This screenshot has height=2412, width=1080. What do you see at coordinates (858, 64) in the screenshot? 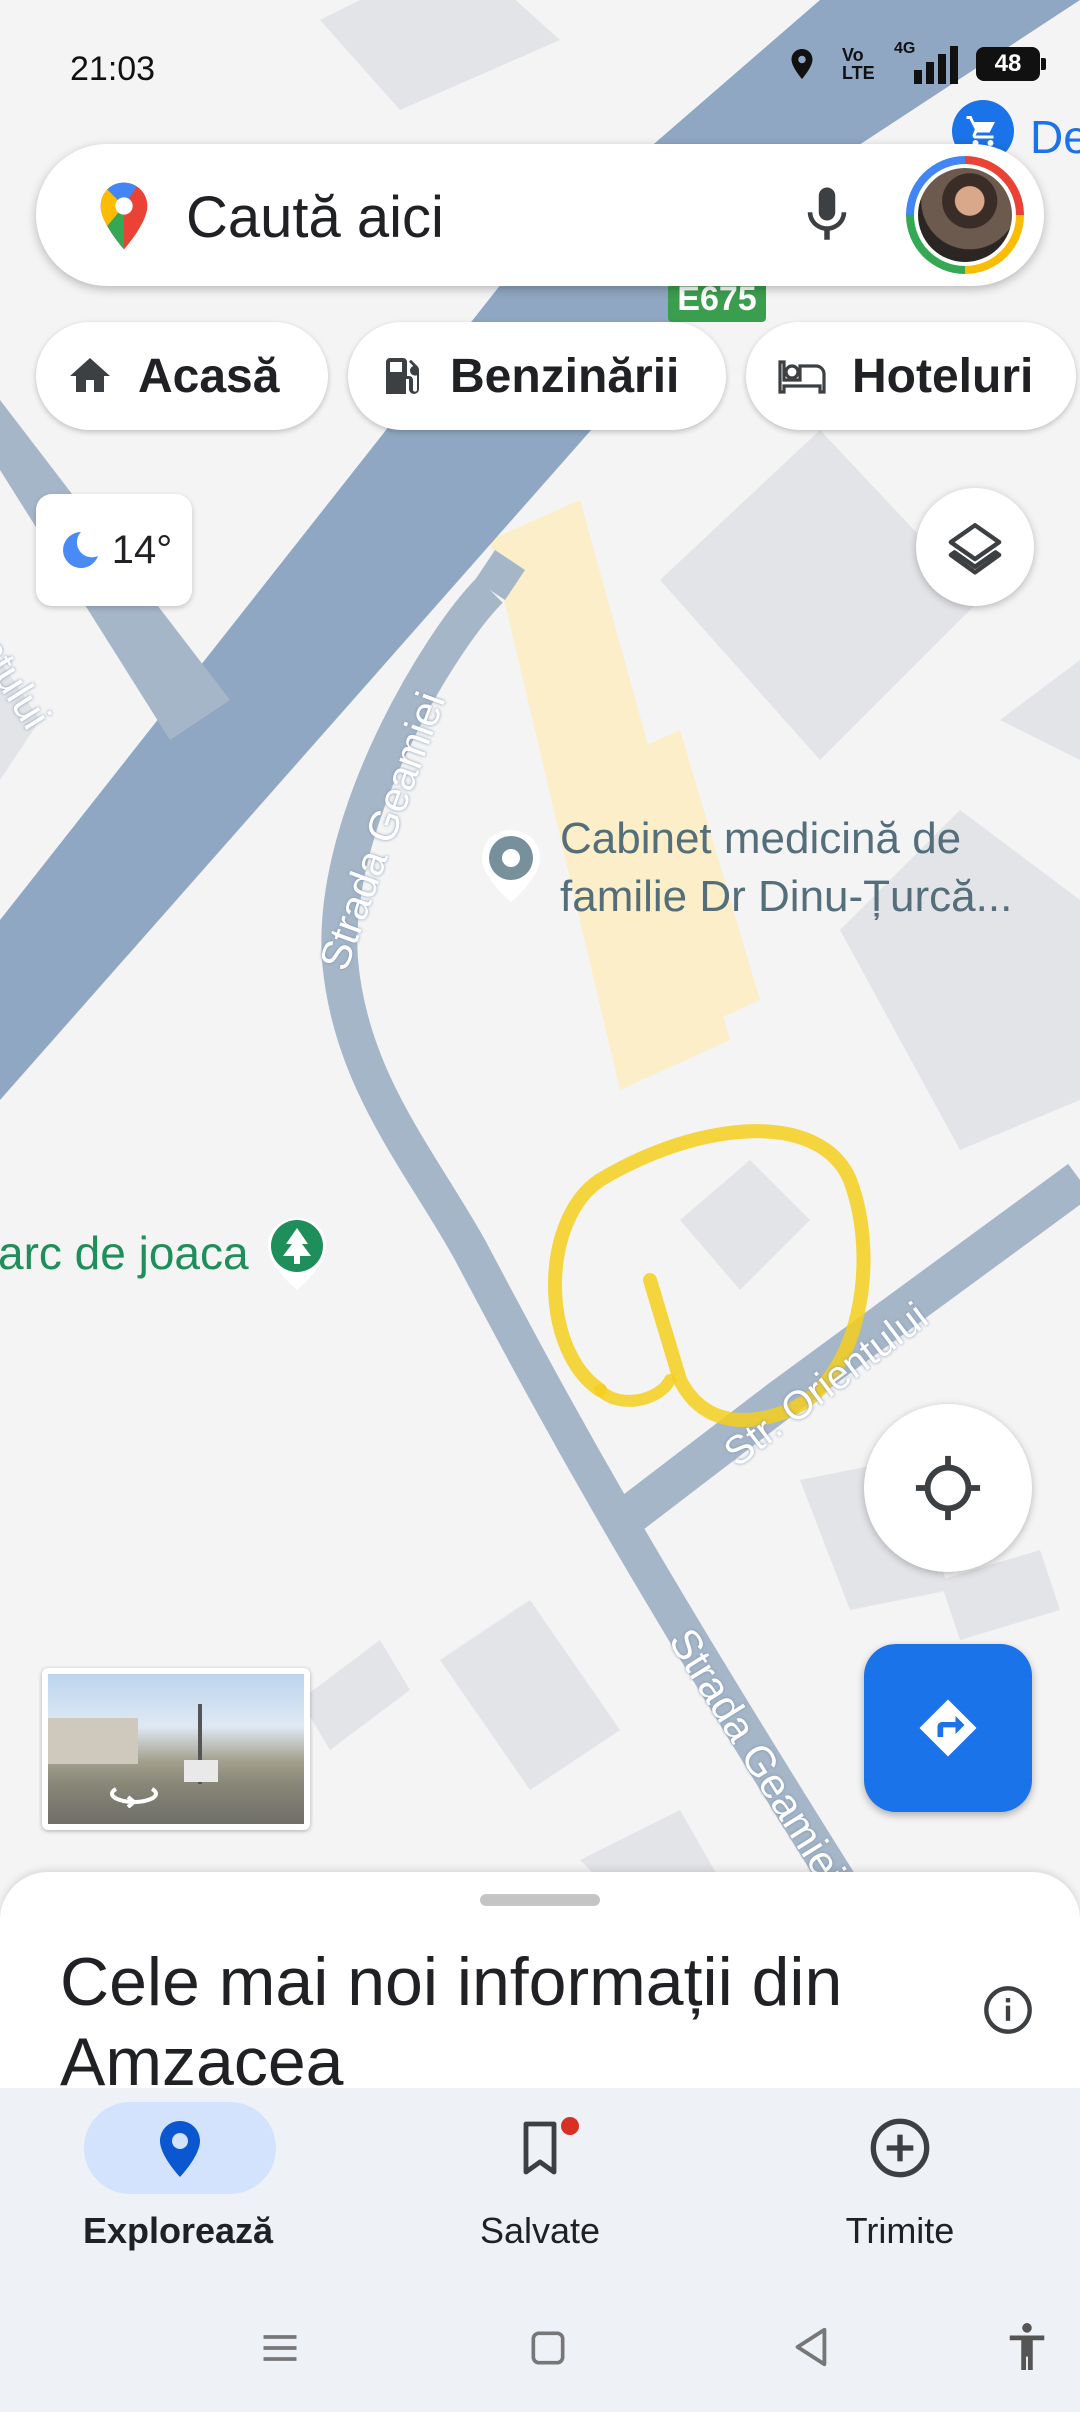
I see `volte-indicator: Vo LTE` at bounding box center [858, 64].